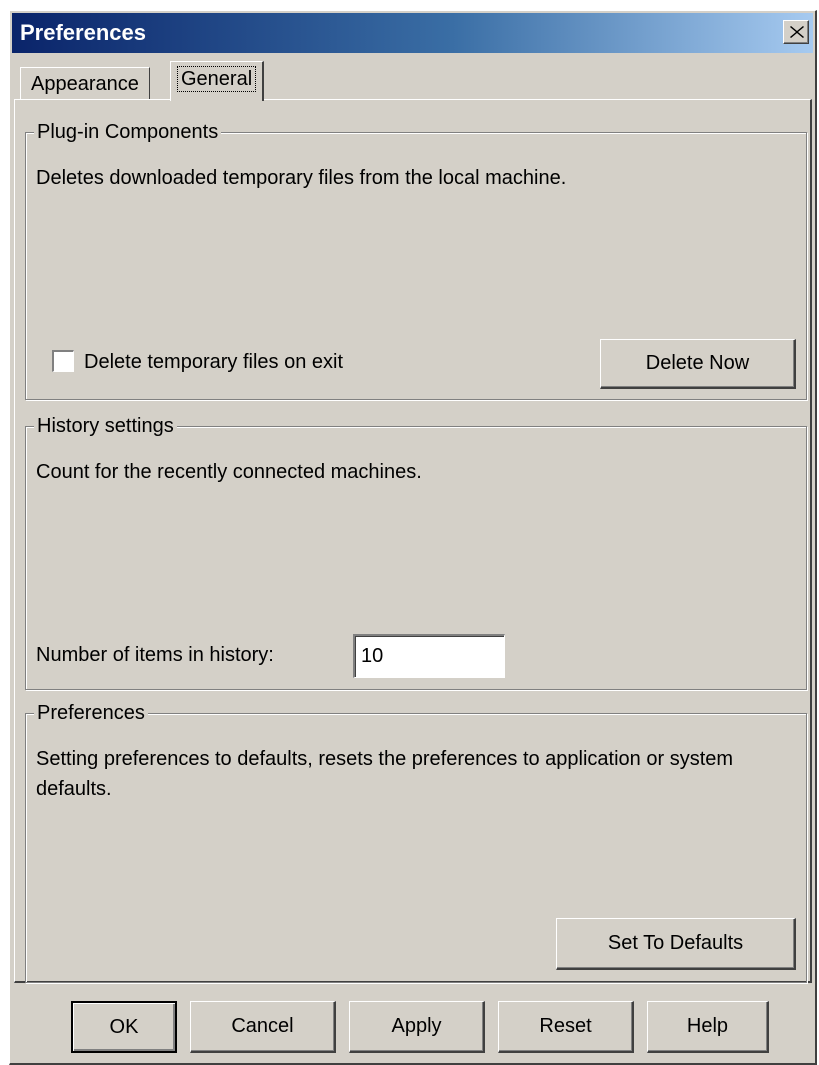  I want to click on delete-temp-files-label: Delete temporary files on exit, so click(213, 362).